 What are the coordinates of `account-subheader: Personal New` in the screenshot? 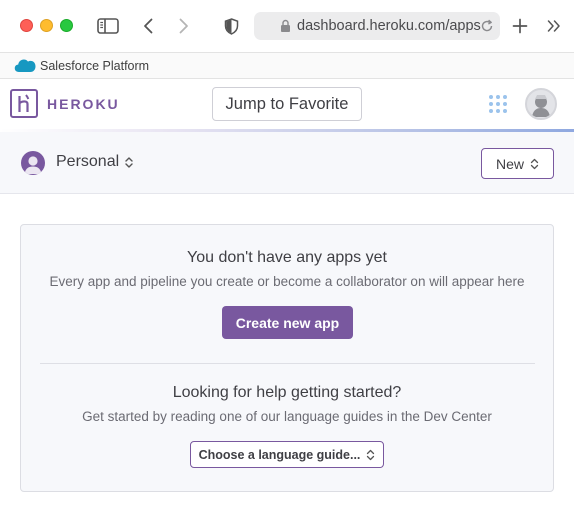 It's located at (287, 163).